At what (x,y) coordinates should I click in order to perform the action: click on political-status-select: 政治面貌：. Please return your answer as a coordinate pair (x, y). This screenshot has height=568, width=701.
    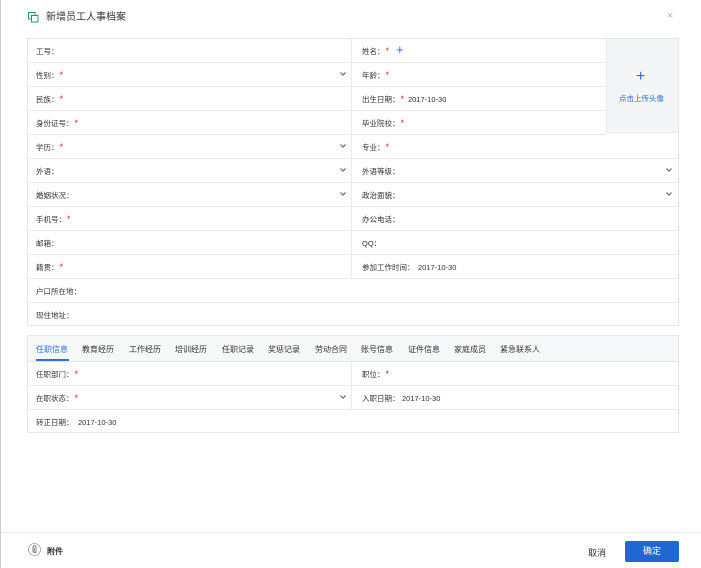
    Looking at the image, I should click on (515, 194).